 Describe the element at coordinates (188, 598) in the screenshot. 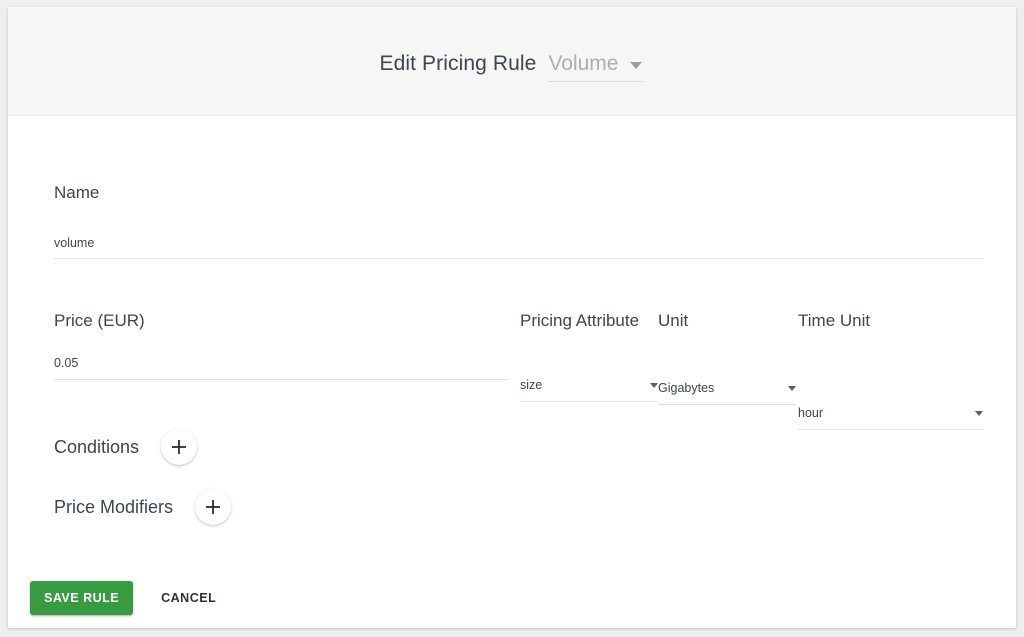

I see `cancel-button: CANCEL` at that location.